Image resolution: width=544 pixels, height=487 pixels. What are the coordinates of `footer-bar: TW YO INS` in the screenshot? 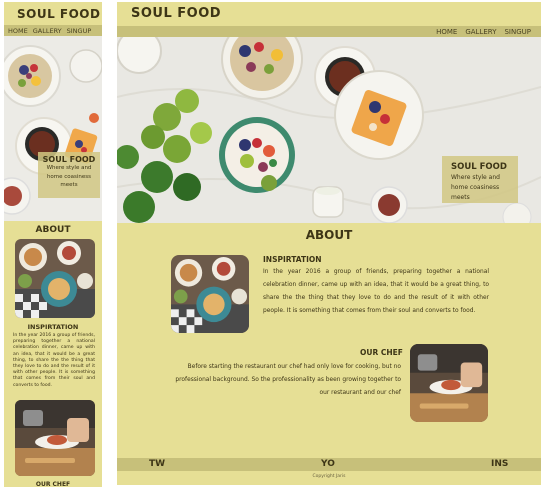 It's located at (329, 464).